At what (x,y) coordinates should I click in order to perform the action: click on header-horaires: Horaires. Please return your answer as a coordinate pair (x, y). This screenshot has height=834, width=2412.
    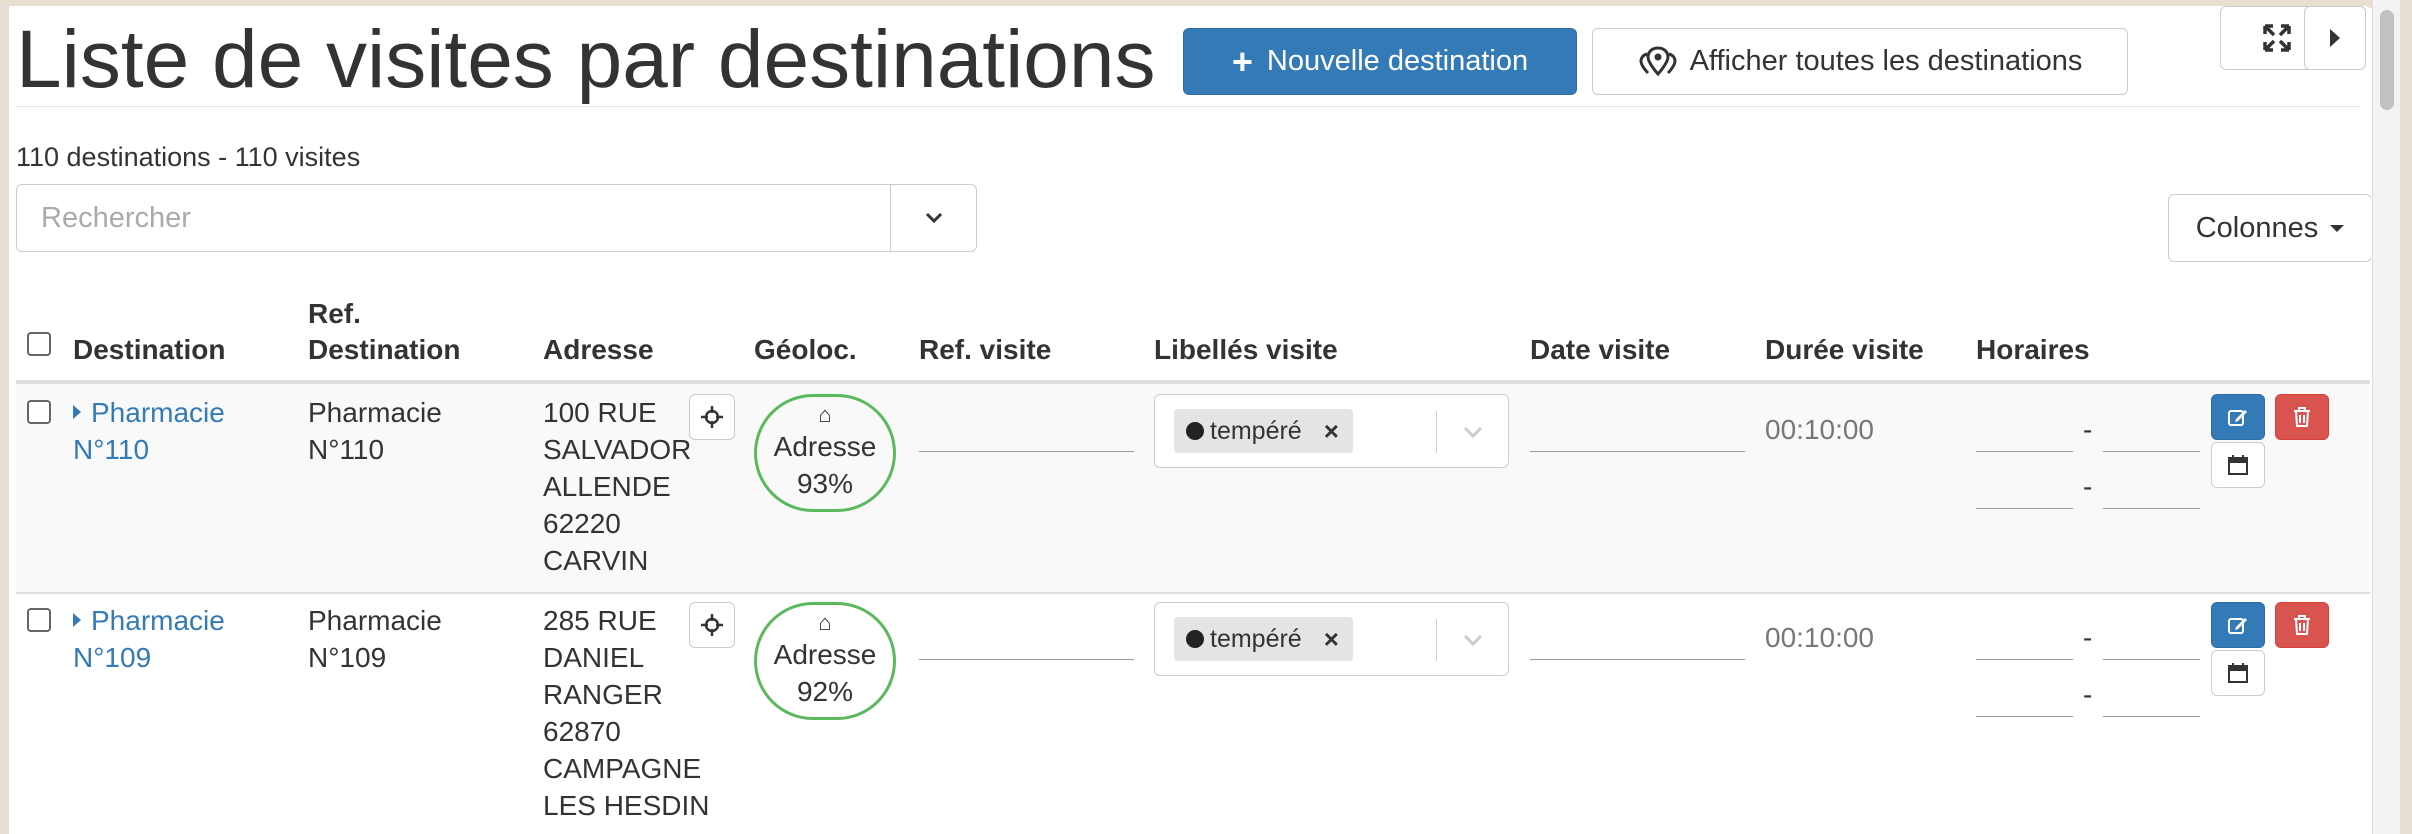
    Looking at the image, I should click on (2033, 350).